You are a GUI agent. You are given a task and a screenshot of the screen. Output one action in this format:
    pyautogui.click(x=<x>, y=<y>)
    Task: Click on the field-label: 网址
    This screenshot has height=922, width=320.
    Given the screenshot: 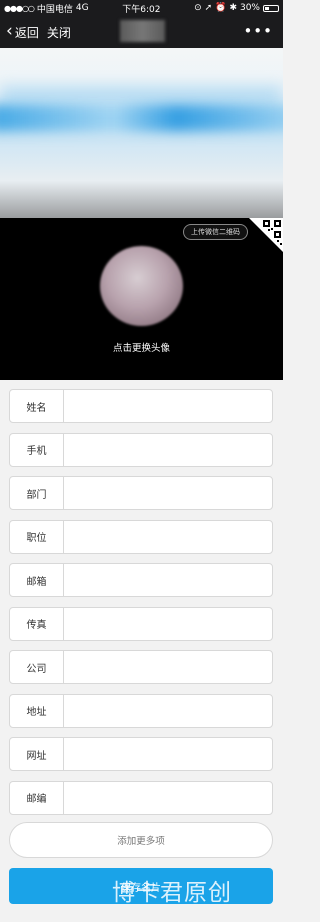 What is the action you would take?
    pyautogui.click(x=37, y=754)
    